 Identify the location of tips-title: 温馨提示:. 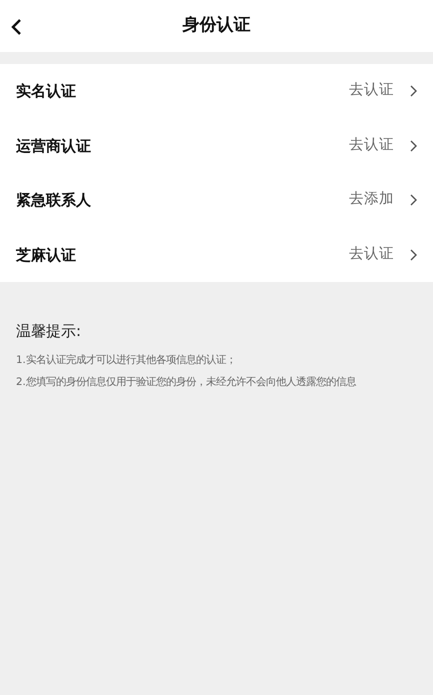
(49, 331).